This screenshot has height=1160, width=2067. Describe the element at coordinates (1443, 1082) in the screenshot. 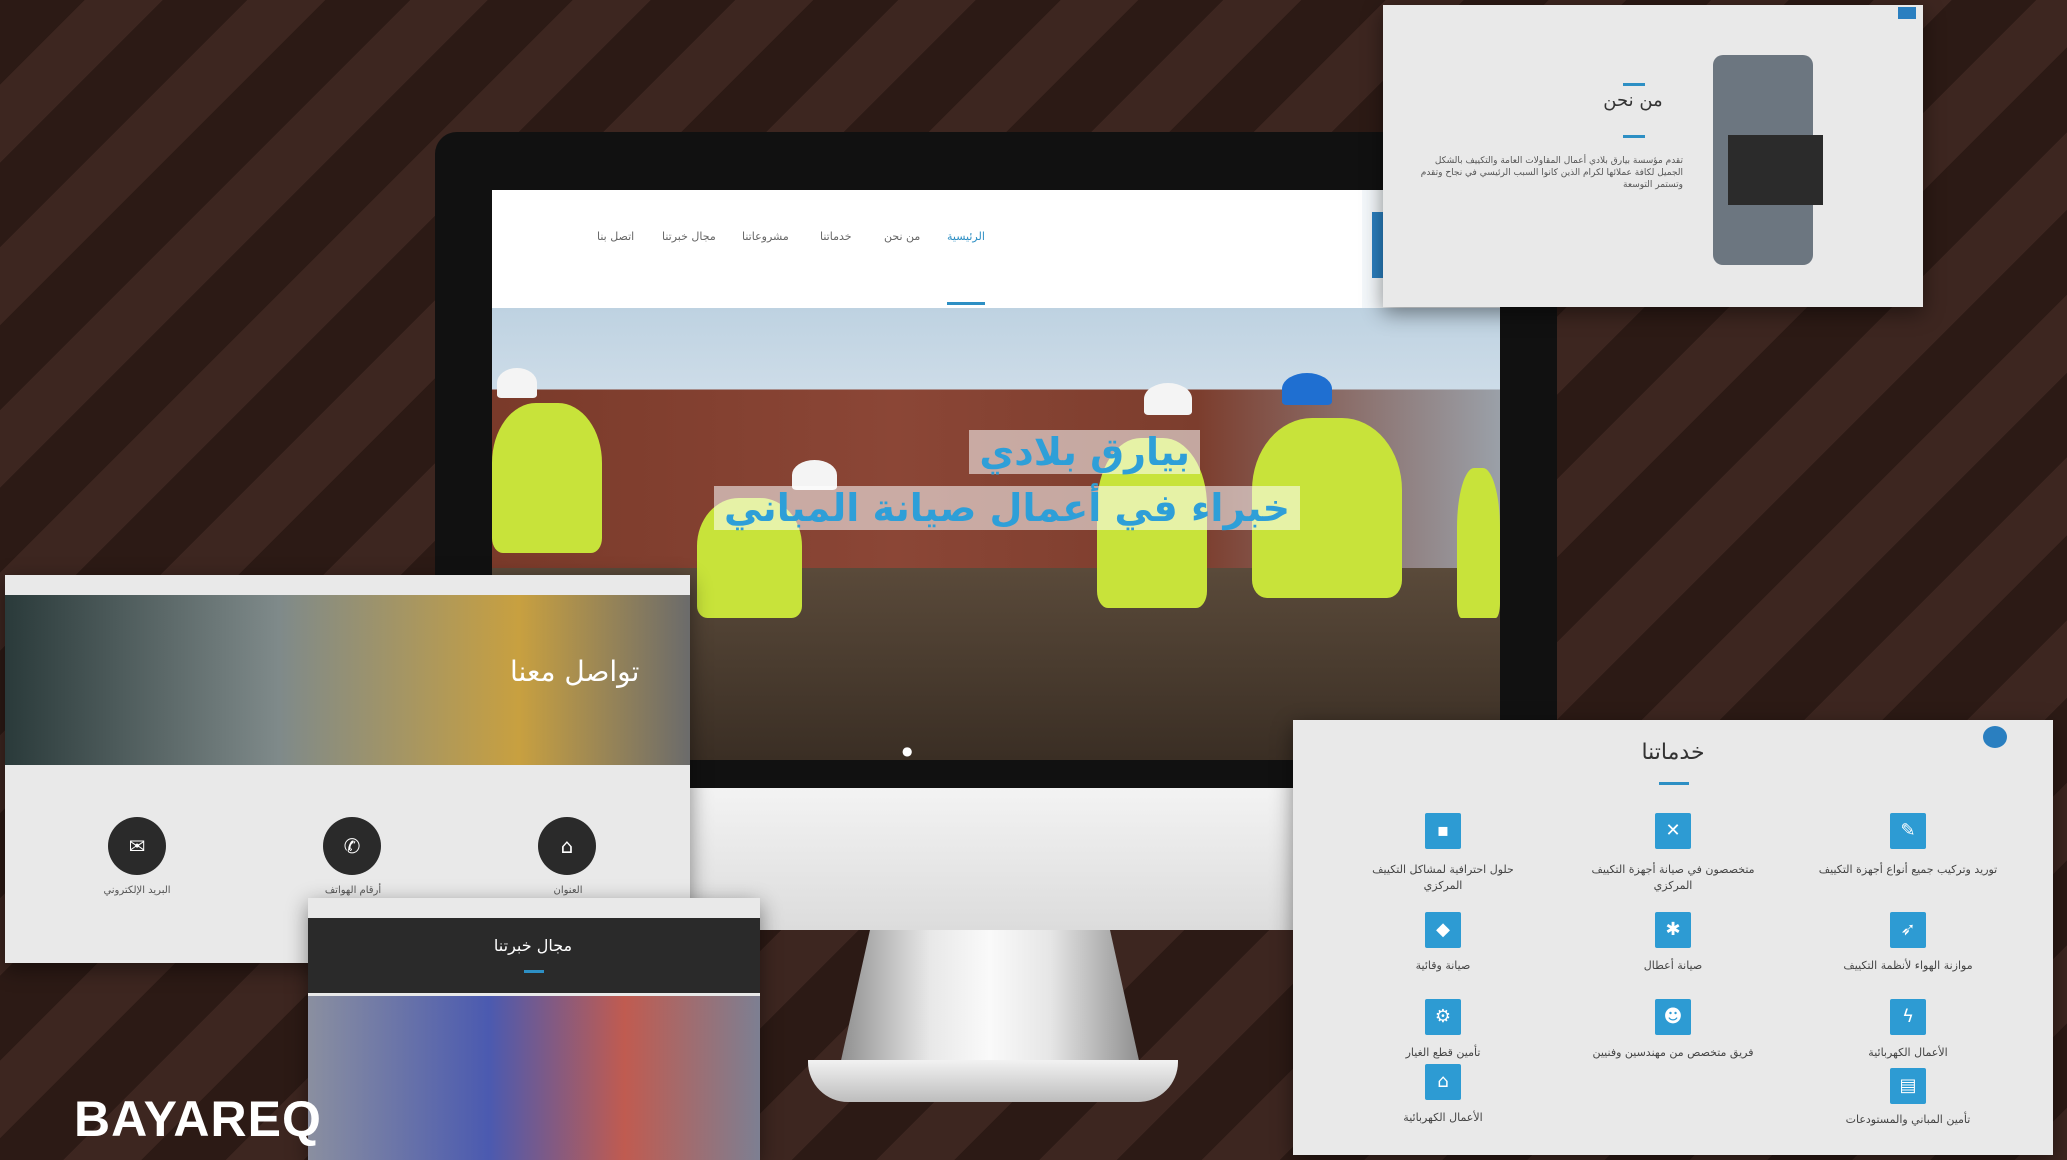

I see `electric-icon: ⌂` at that location.